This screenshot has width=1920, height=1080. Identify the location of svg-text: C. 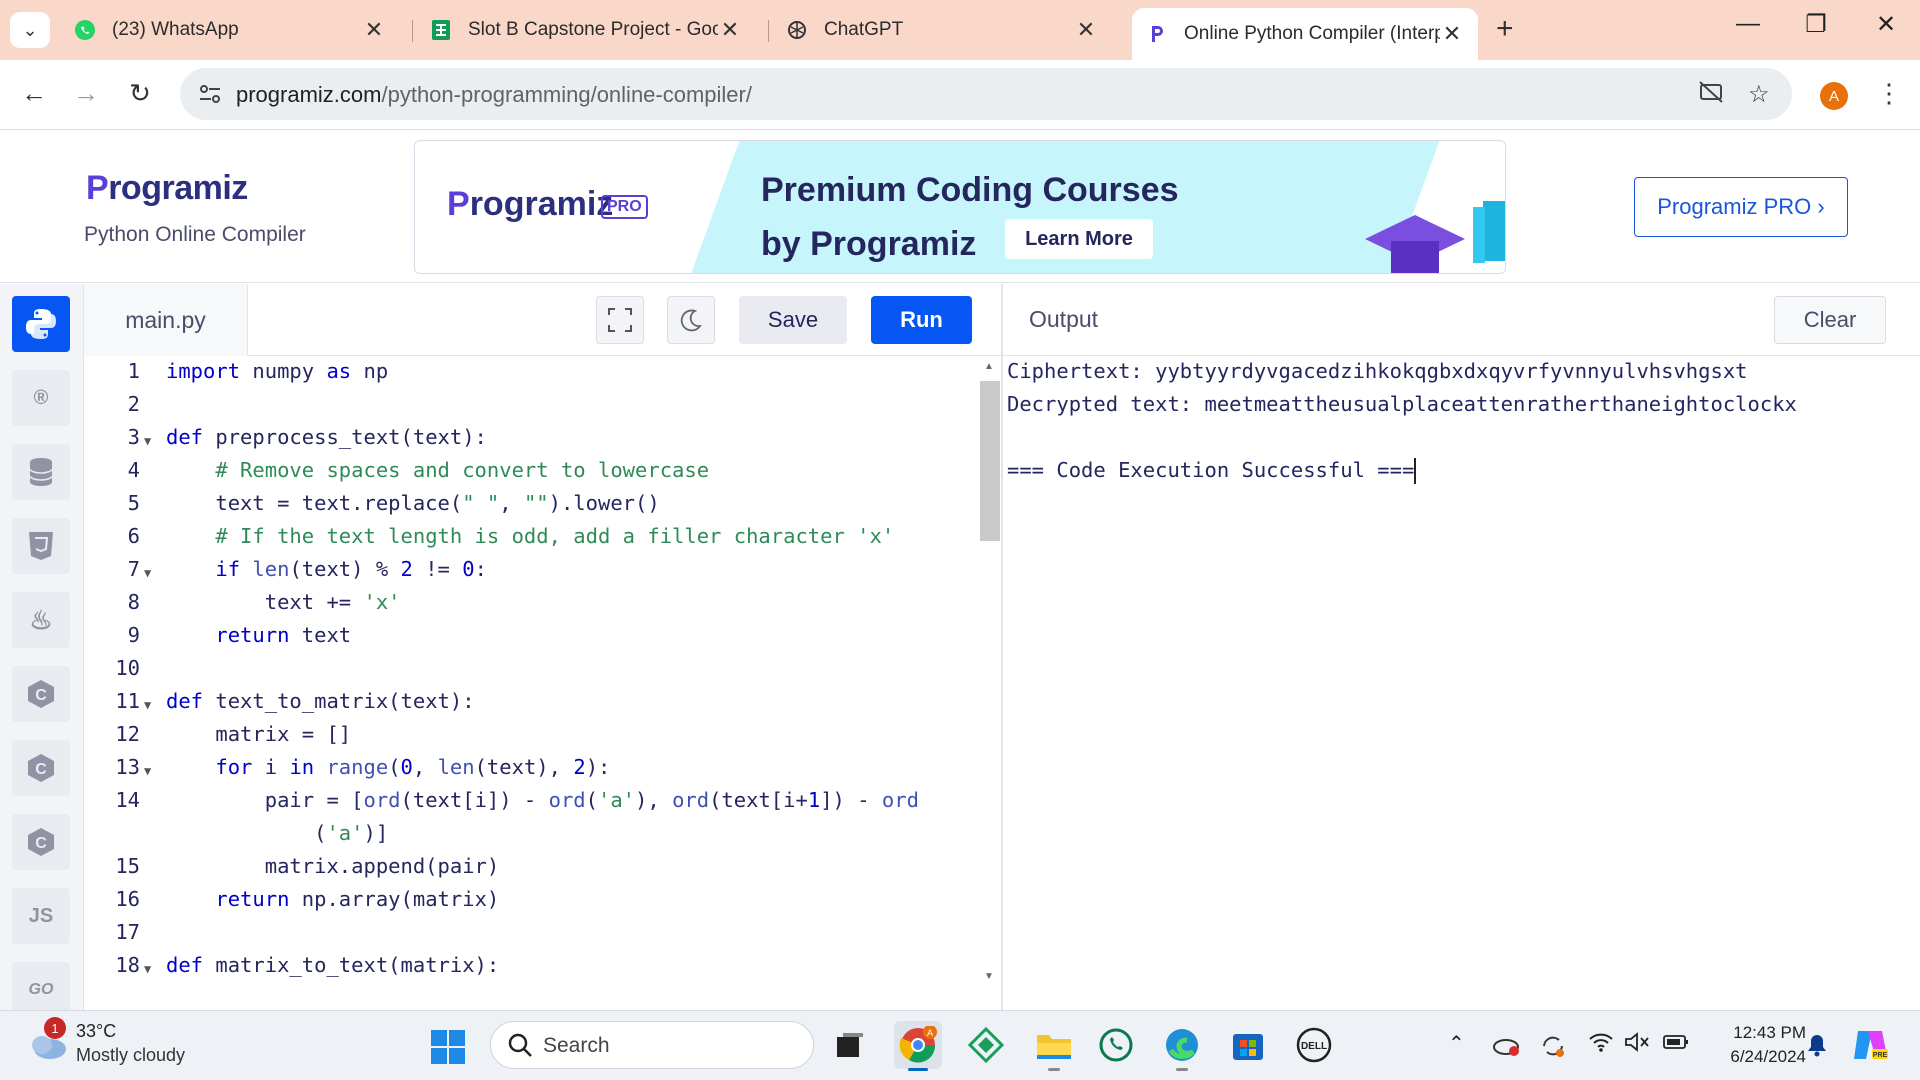
(41, 843).